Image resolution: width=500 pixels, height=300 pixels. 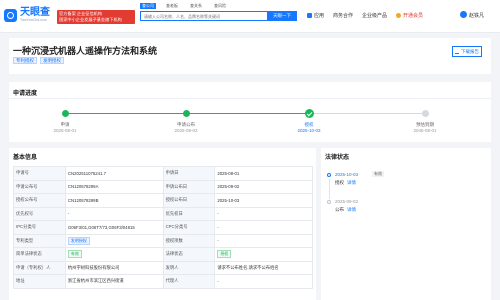 I want to click on info-key: 授权项数, so click(x=189, y=240).